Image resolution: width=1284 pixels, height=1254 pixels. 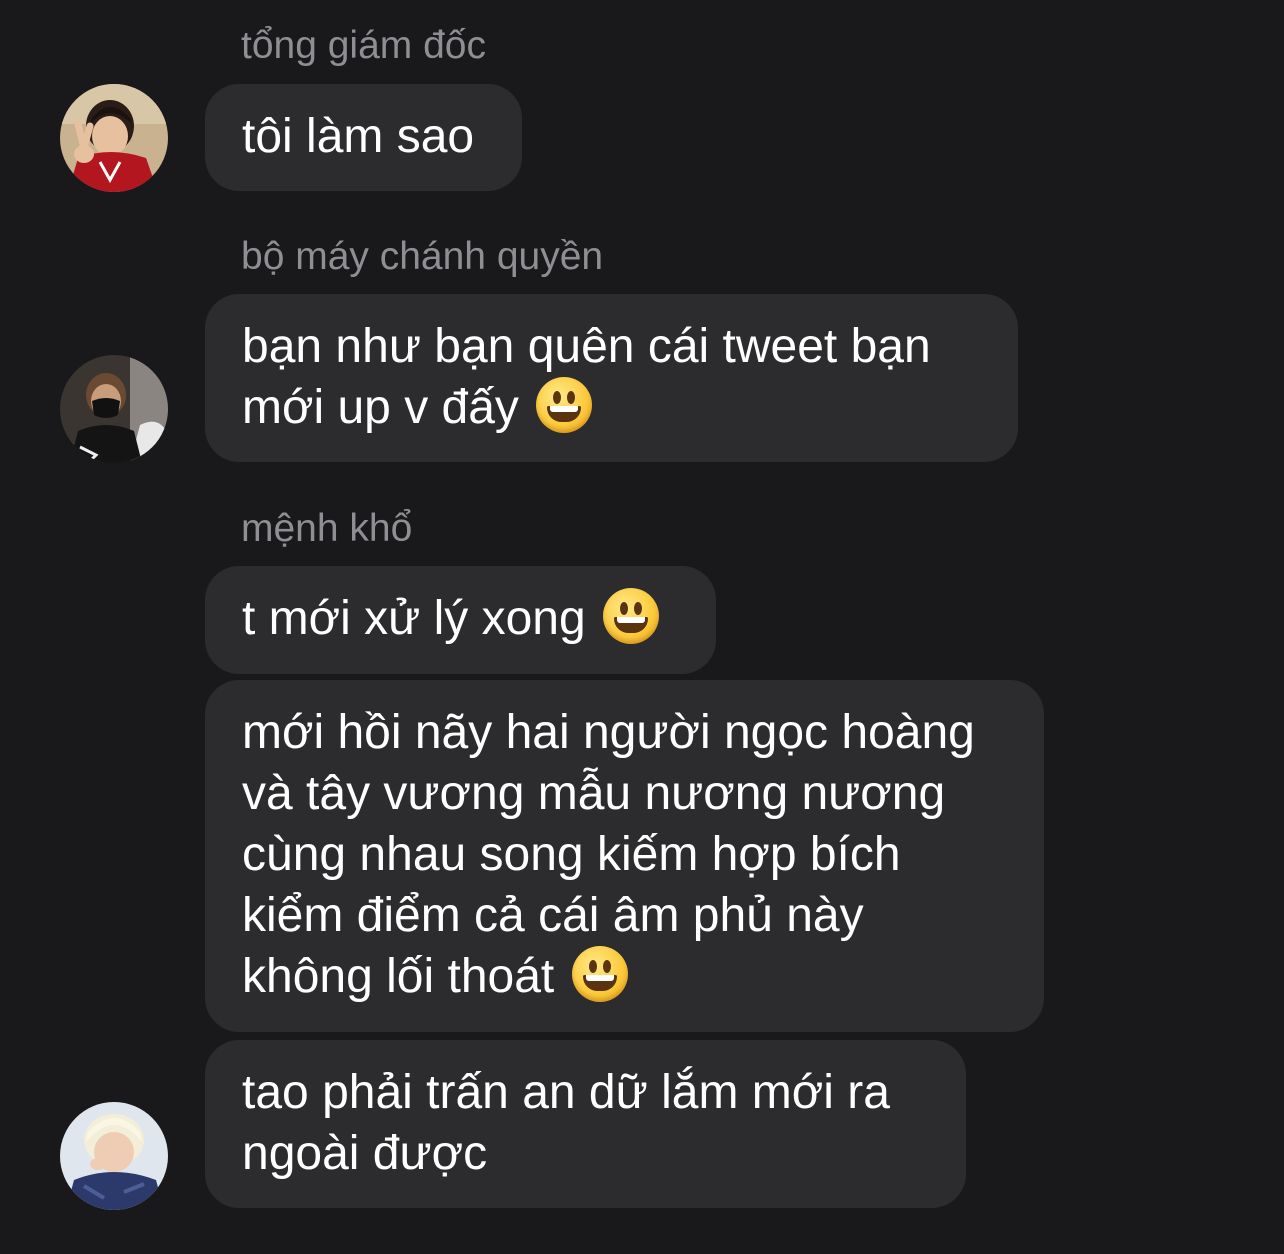 What do you see at coordinates (398, 976) in the screenshot?
I see `message-line: không lối thoát` at bounding box center [398, 976].